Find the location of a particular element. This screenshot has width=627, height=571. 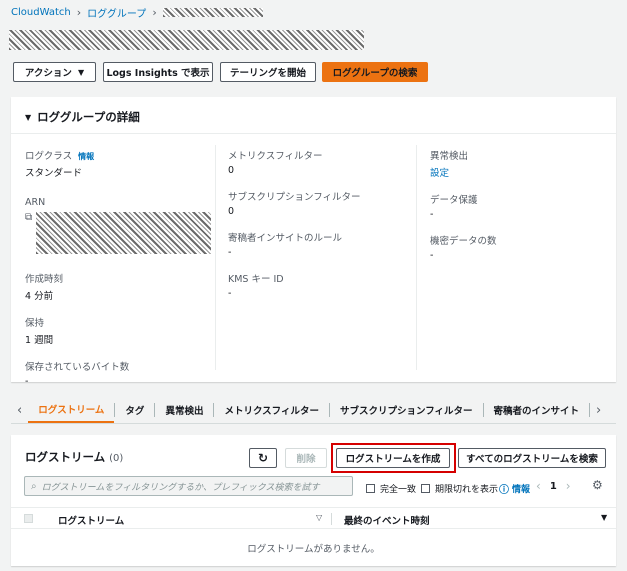

retention-label: 保持 is located at coordinates (35, 323).